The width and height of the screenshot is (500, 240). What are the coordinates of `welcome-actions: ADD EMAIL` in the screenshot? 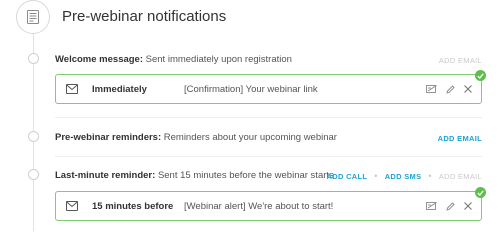 It's located at (460, 60).